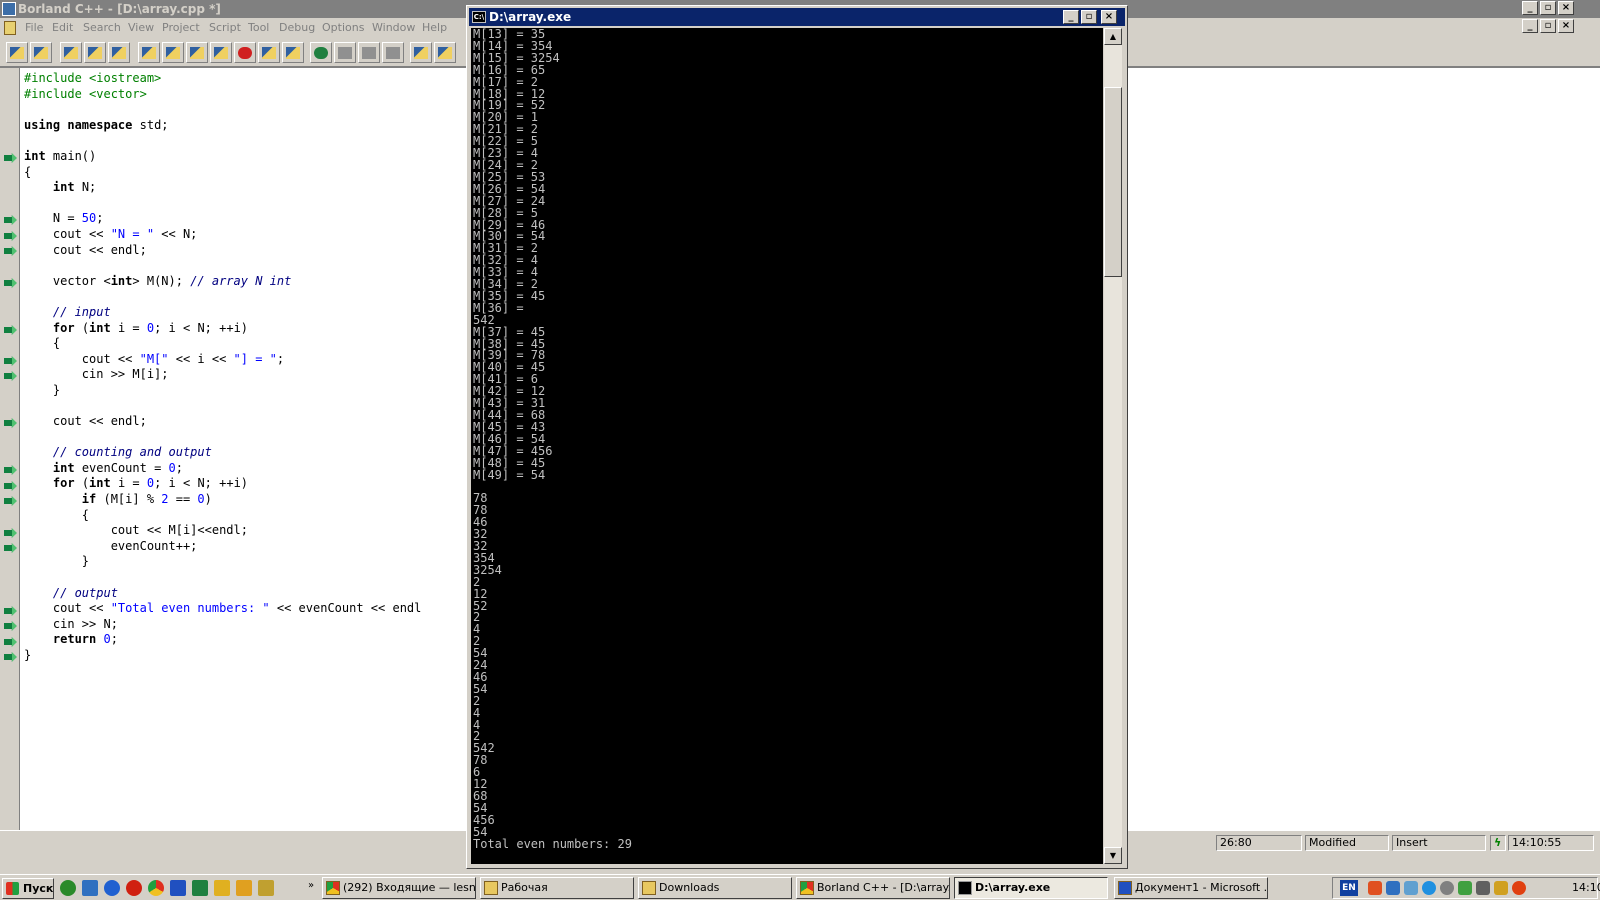 Image resolution: width=1600 pixels, height=900 pixels. What do you see at coordinates (225, 27) in the screenshot?
I see `menu-script: Script` at bounding box center [225, 27].